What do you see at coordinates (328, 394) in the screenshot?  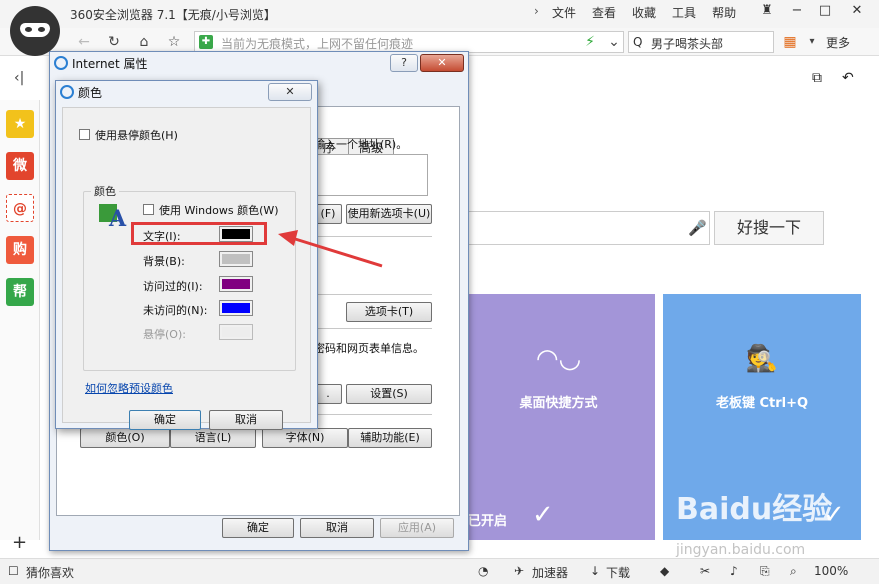 I see `ellipsis-button: .` at bounding box center [328, 394].